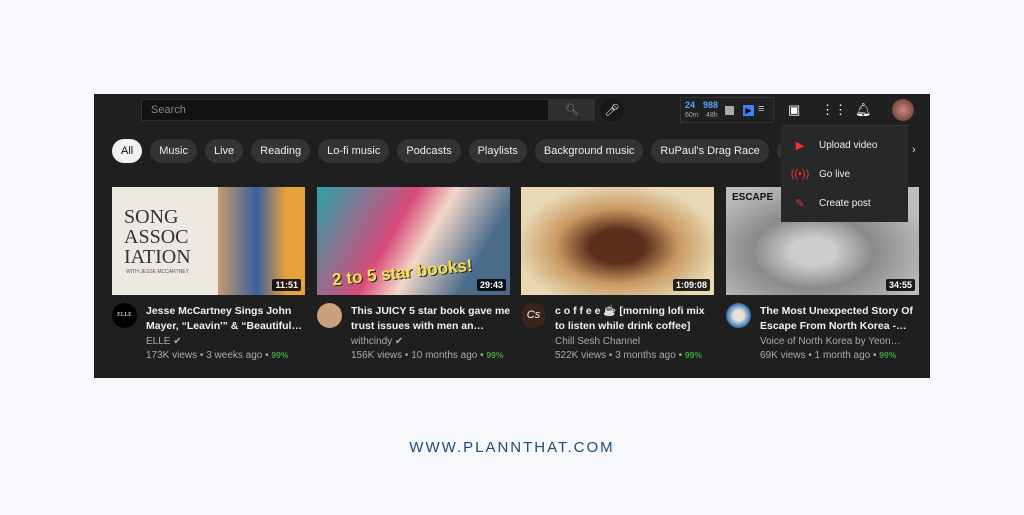  I want to click on create-post-icon: ✎, so click(800, 203).